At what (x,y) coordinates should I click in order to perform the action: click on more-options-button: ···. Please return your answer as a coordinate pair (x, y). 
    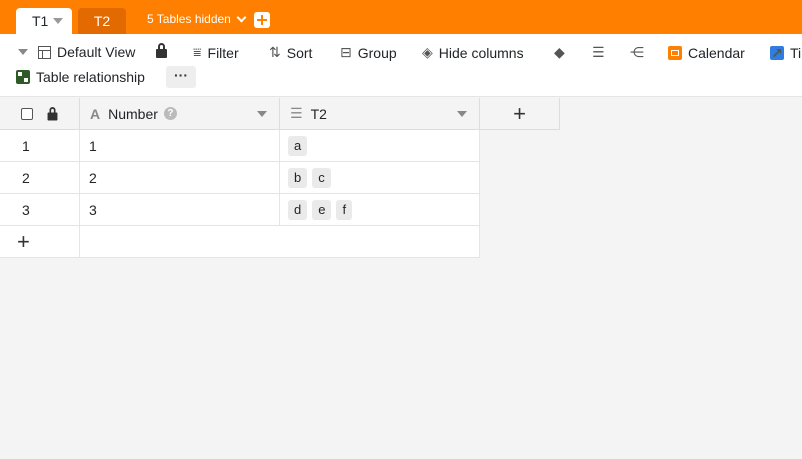
    Looking at the image, I should click on (181, 77).